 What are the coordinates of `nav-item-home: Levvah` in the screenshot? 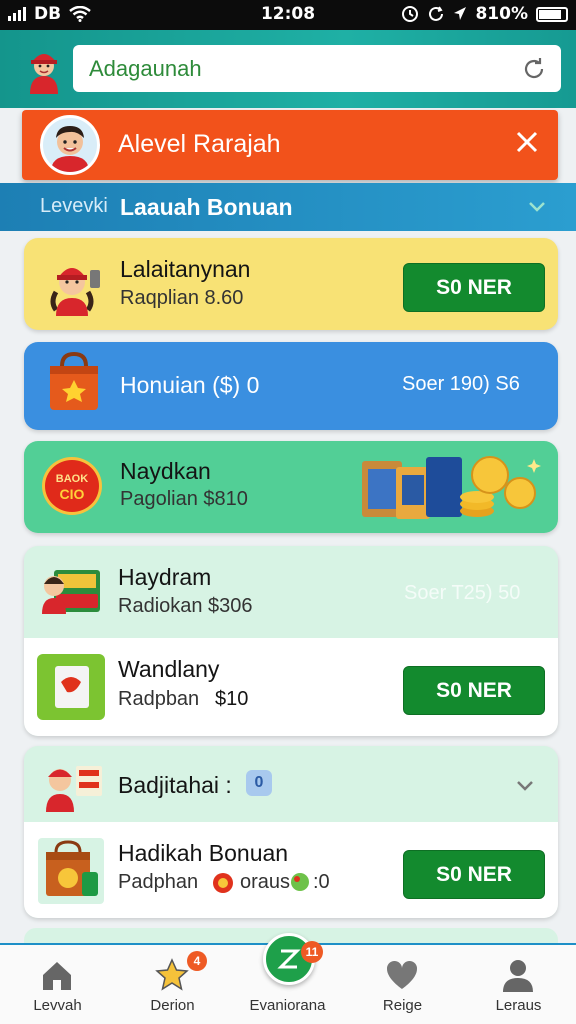 It's located at (57, 984).